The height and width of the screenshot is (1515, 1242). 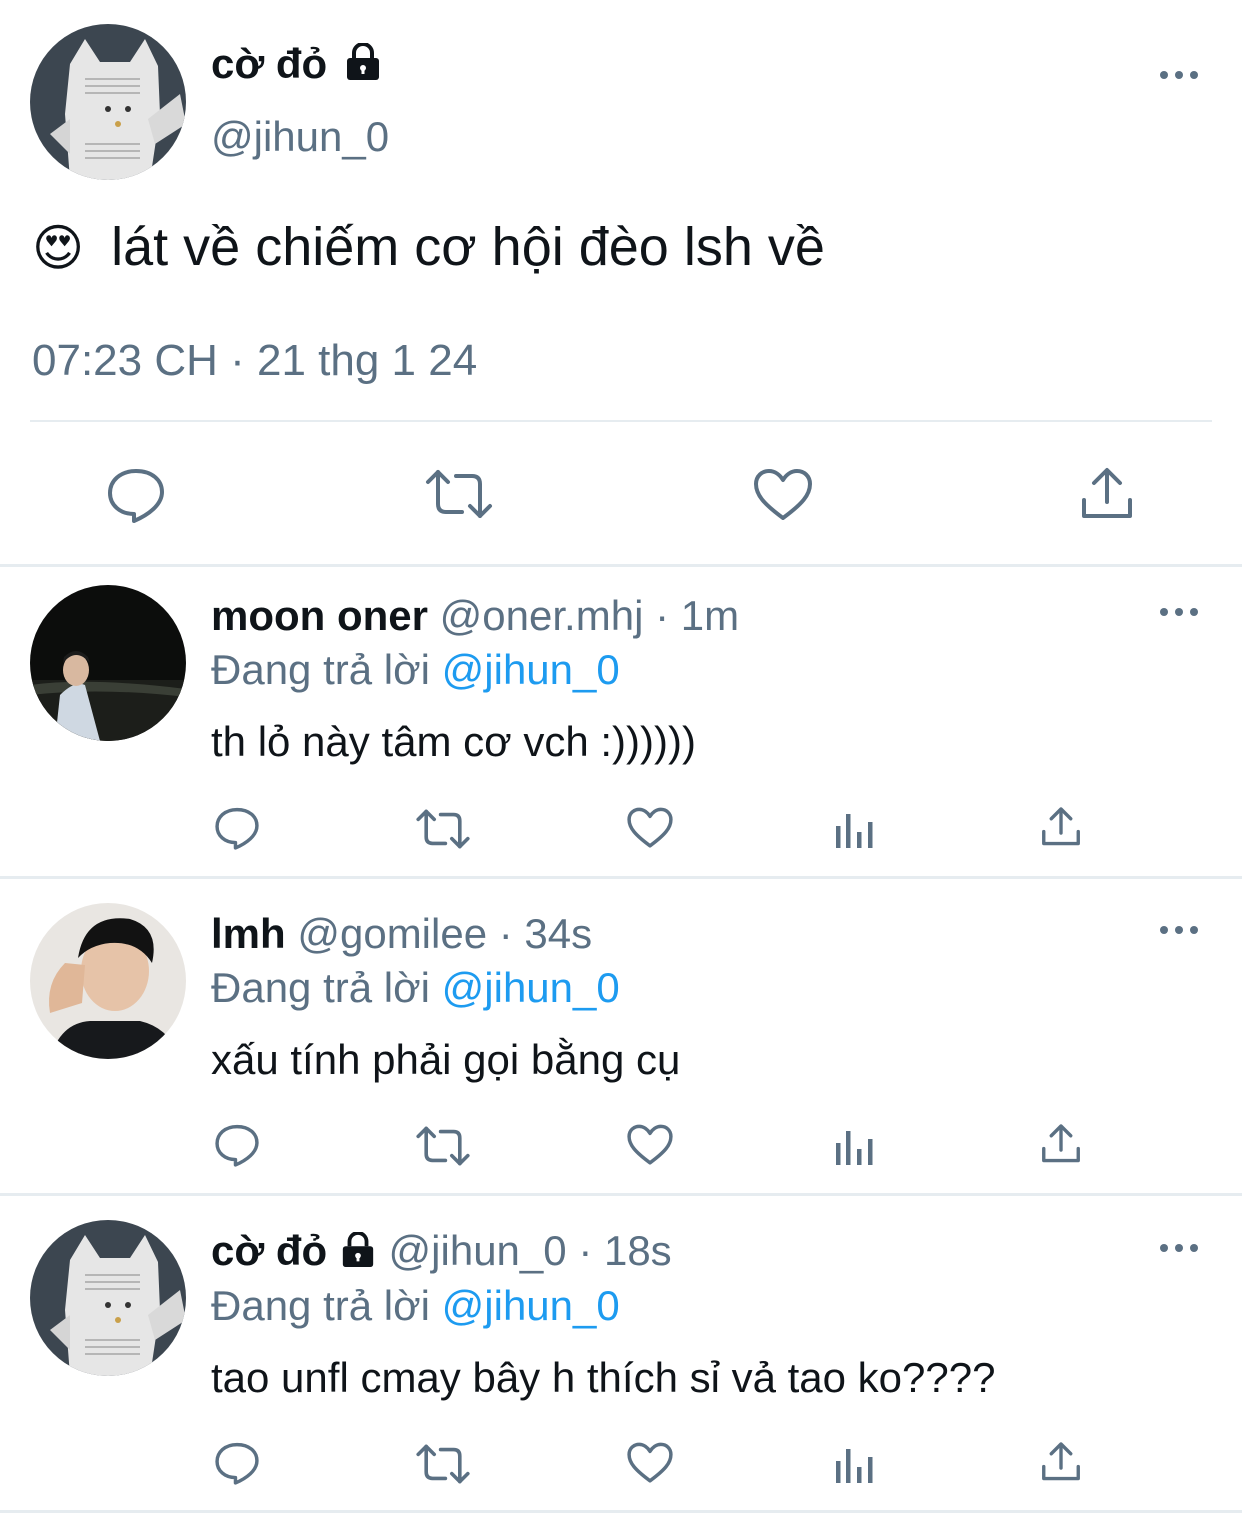 What do you see at coordinates (269, 1250) in the screenshot?
I see `reply-display-name: cờ đỏ` at bounding box center [269, 1250].